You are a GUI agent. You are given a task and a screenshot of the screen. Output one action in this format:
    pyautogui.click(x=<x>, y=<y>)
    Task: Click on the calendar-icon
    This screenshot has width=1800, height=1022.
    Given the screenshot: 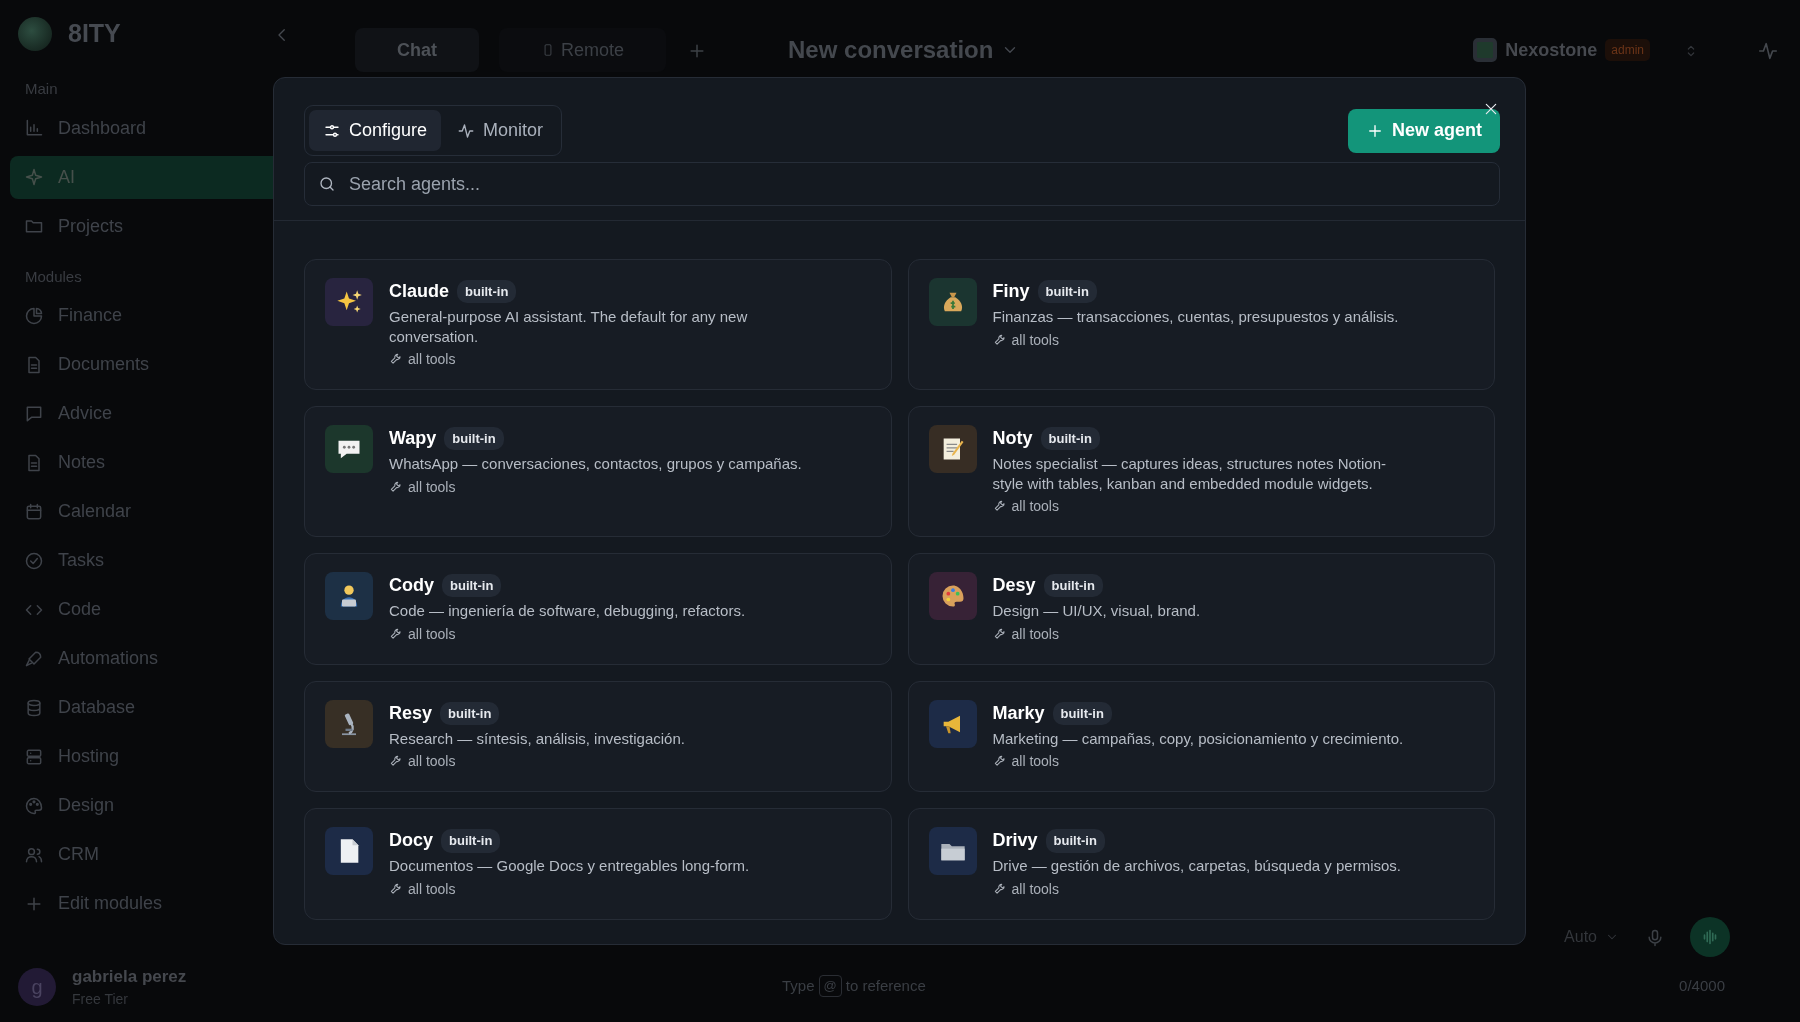 What is the action you would take?
    pyautogui.click(x=34, y=511)
    